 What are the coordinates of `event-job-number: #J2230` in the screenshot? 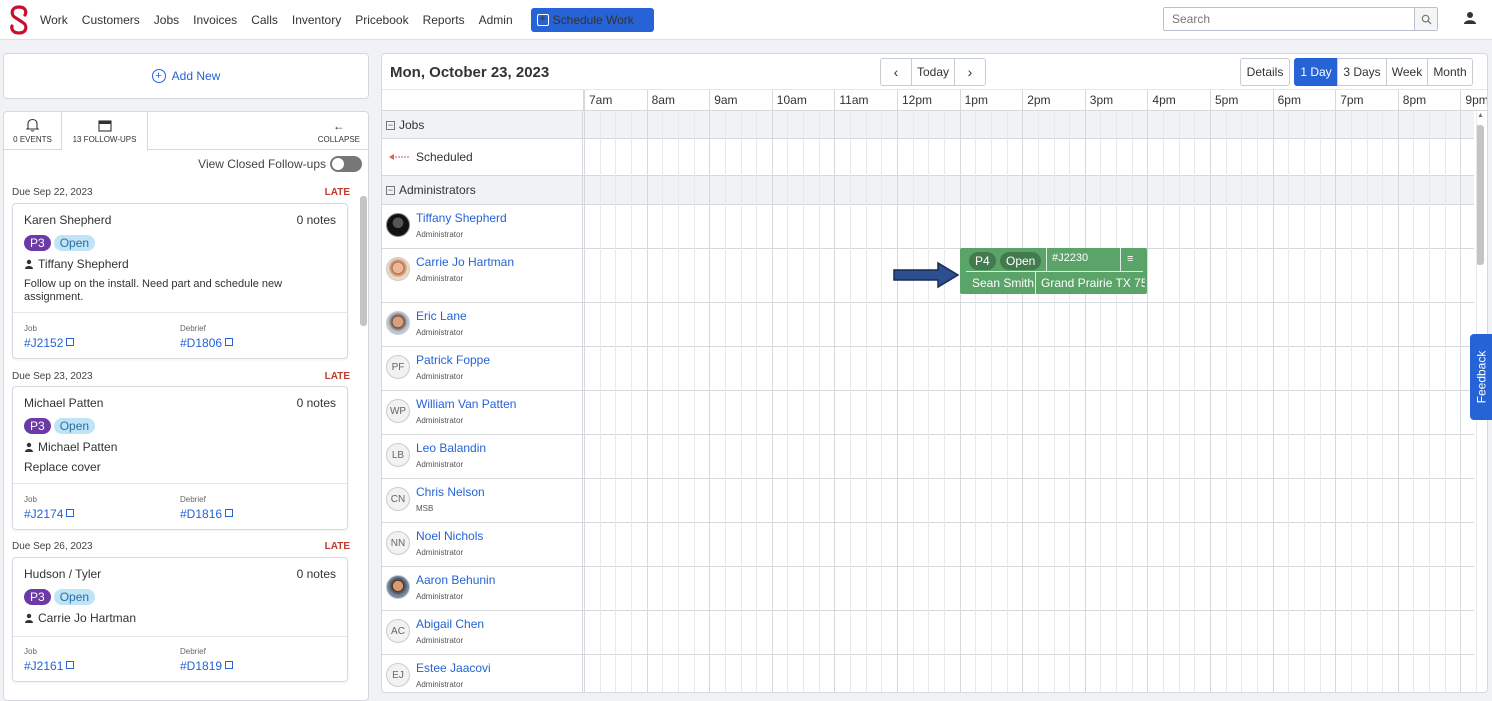 It's located at (1070, 258).